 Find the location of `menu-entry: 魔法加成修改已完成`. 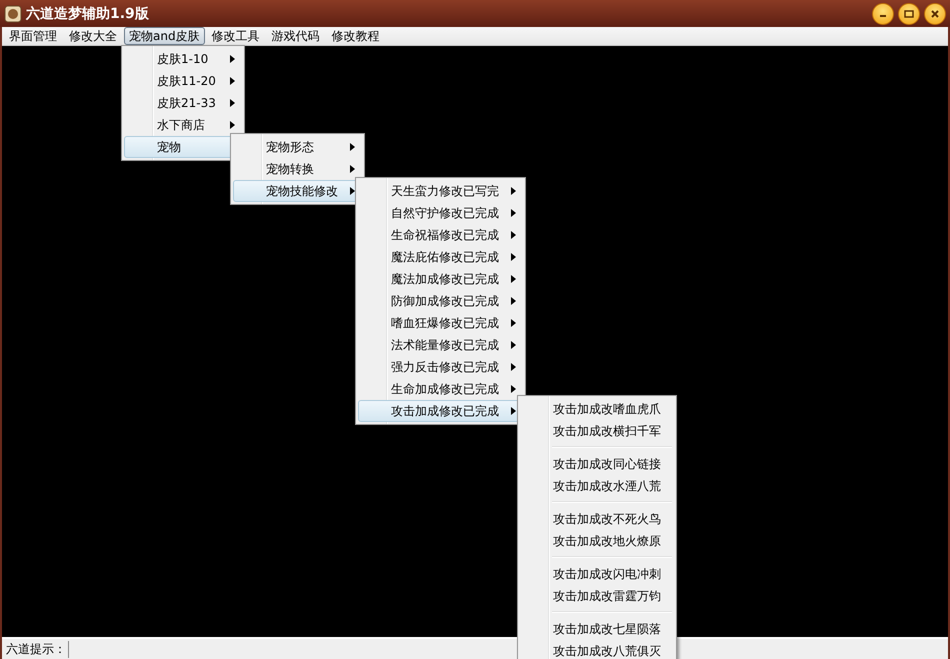

menu-entry: 魔法加成修改已完成 is located at coordinates (440, 279).